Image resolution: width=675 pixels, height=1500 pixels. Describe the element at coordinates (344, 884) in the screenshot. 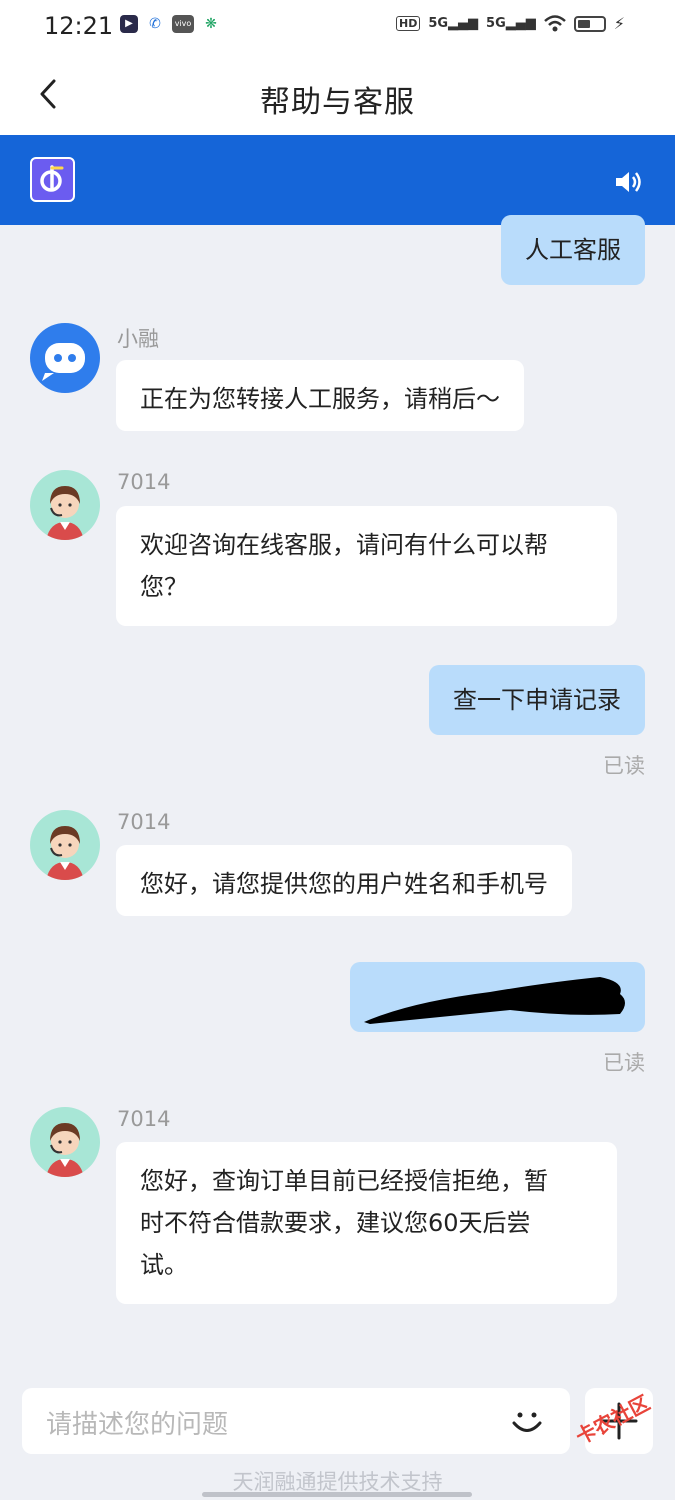

I see `message-text: 您好，请您提供您的用户姓名和手机号` at that location.